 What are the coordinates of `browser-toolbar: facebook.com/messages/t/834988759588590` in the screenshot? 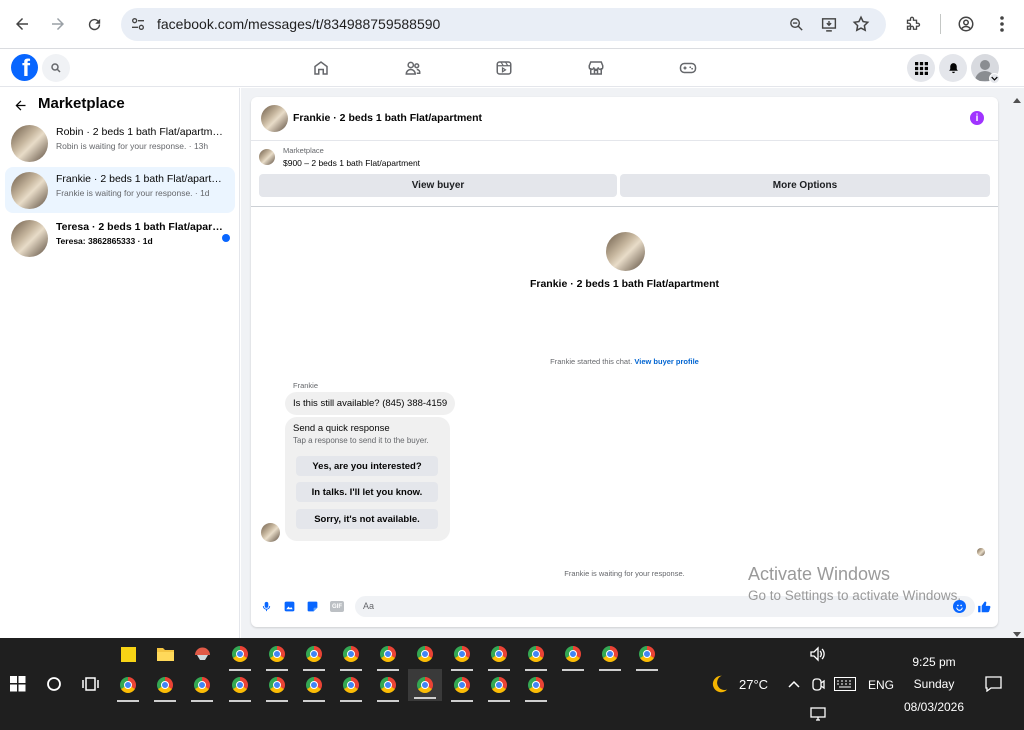 It's located at (512, 24).